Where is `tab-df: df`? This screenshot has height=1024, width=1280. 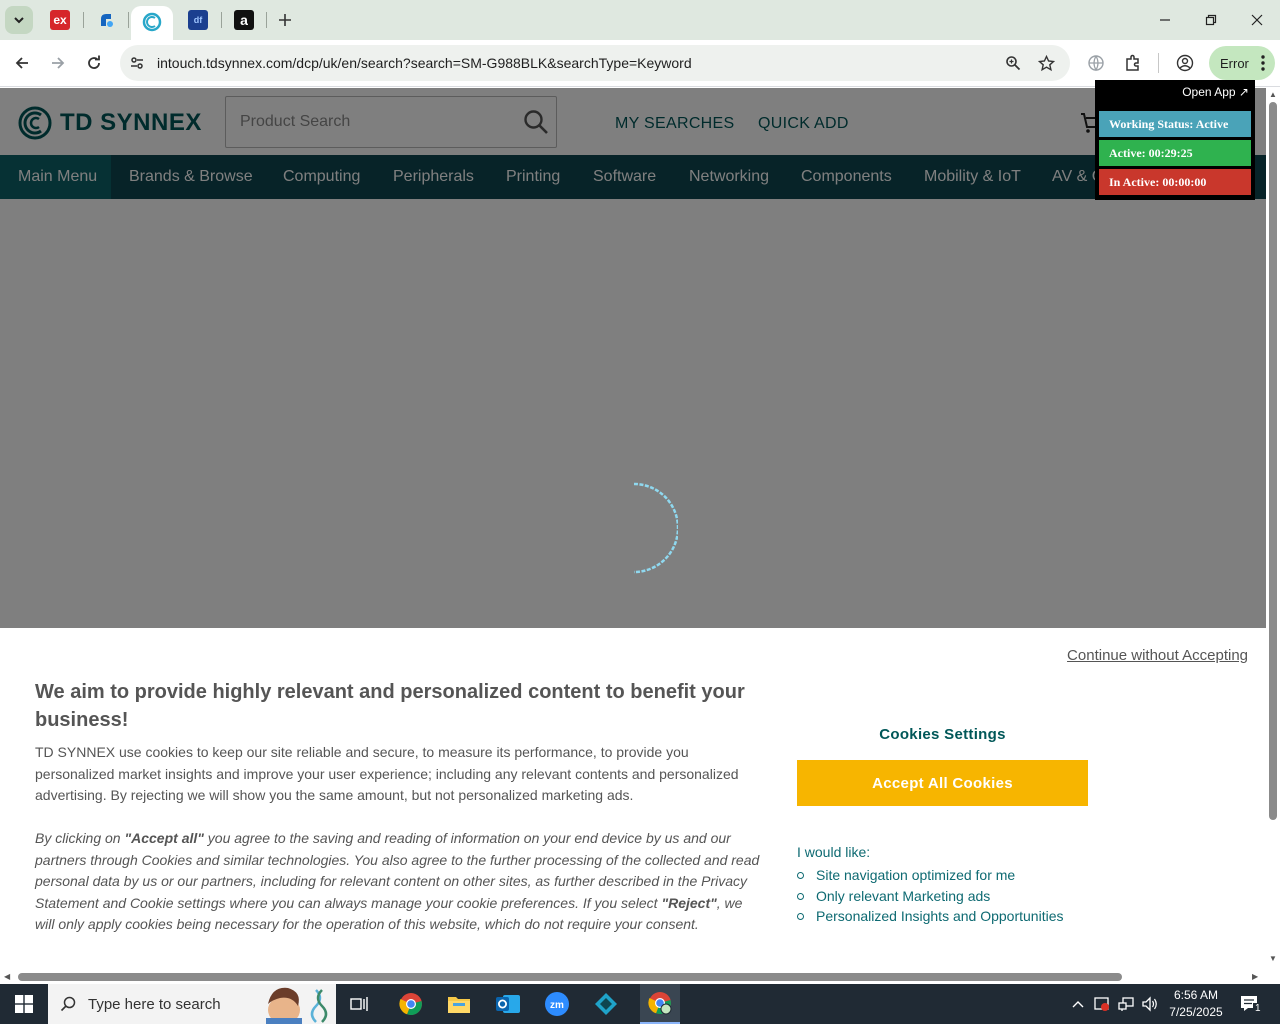
tab-df: df is located at coordinates (198, 20).